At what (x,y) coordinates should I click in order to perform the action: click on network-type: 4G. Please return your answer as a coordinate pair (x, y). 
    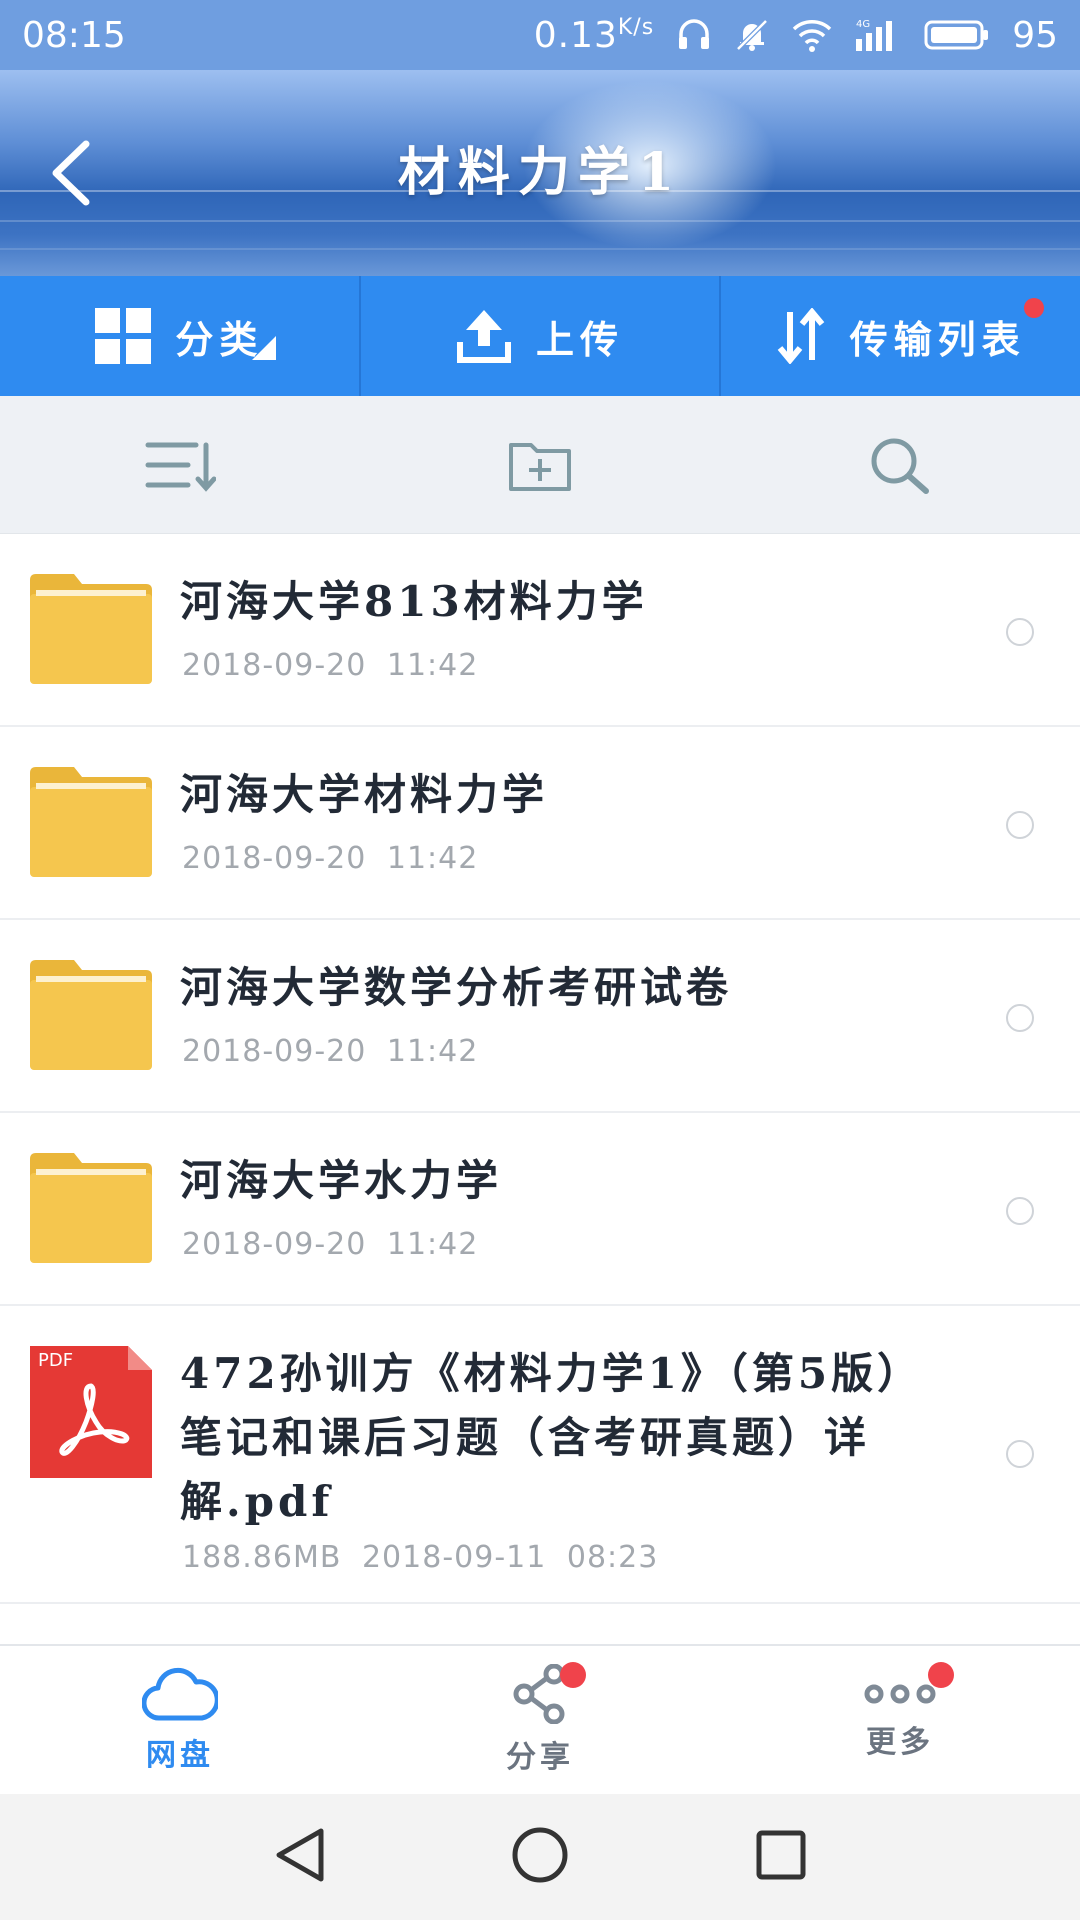
    Looking at the image, I should click on (863, 24).